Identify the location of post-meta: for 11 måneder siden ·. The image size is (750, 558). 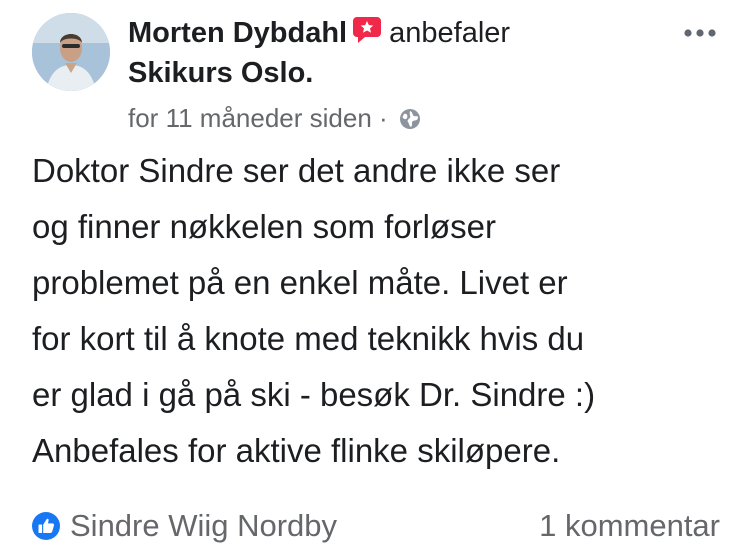
(274, 118).